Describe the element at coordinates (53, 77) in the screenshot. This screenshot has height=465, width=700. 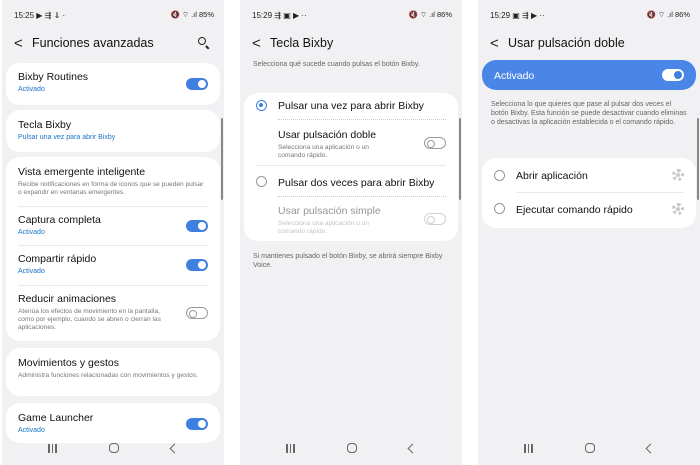
I see `item-title: Bixby Routines` at that location.